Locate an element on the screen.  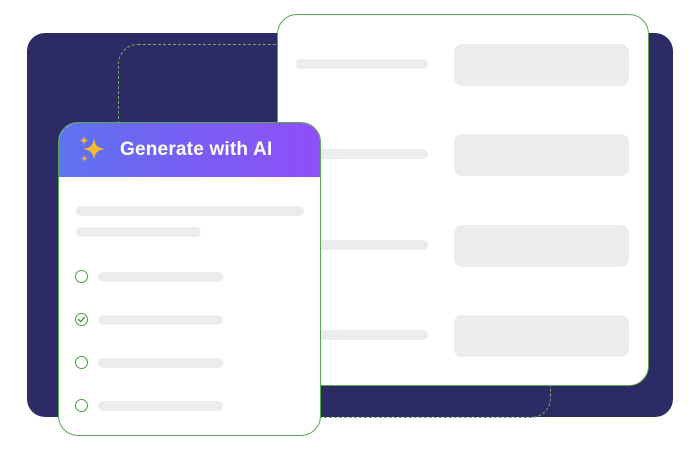
sparkle-icon is located at coordinates (92, 149).